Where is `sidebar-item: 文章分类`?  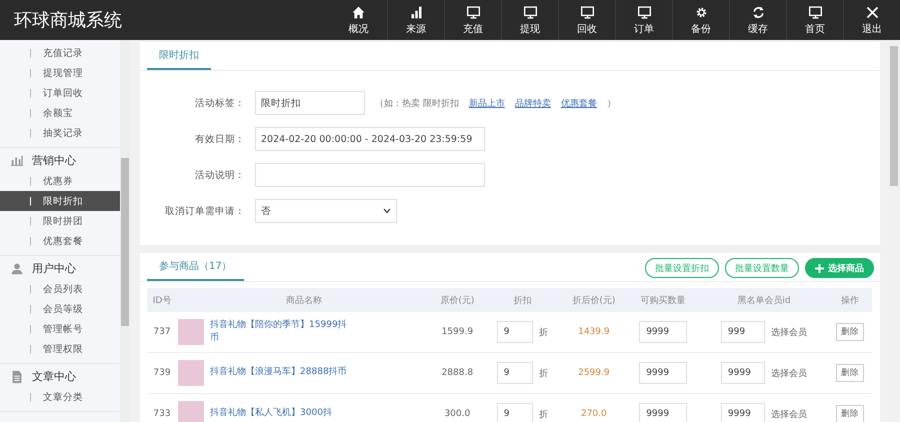 sidebar-item: 文章分类 is located at coordinates (60, 397).